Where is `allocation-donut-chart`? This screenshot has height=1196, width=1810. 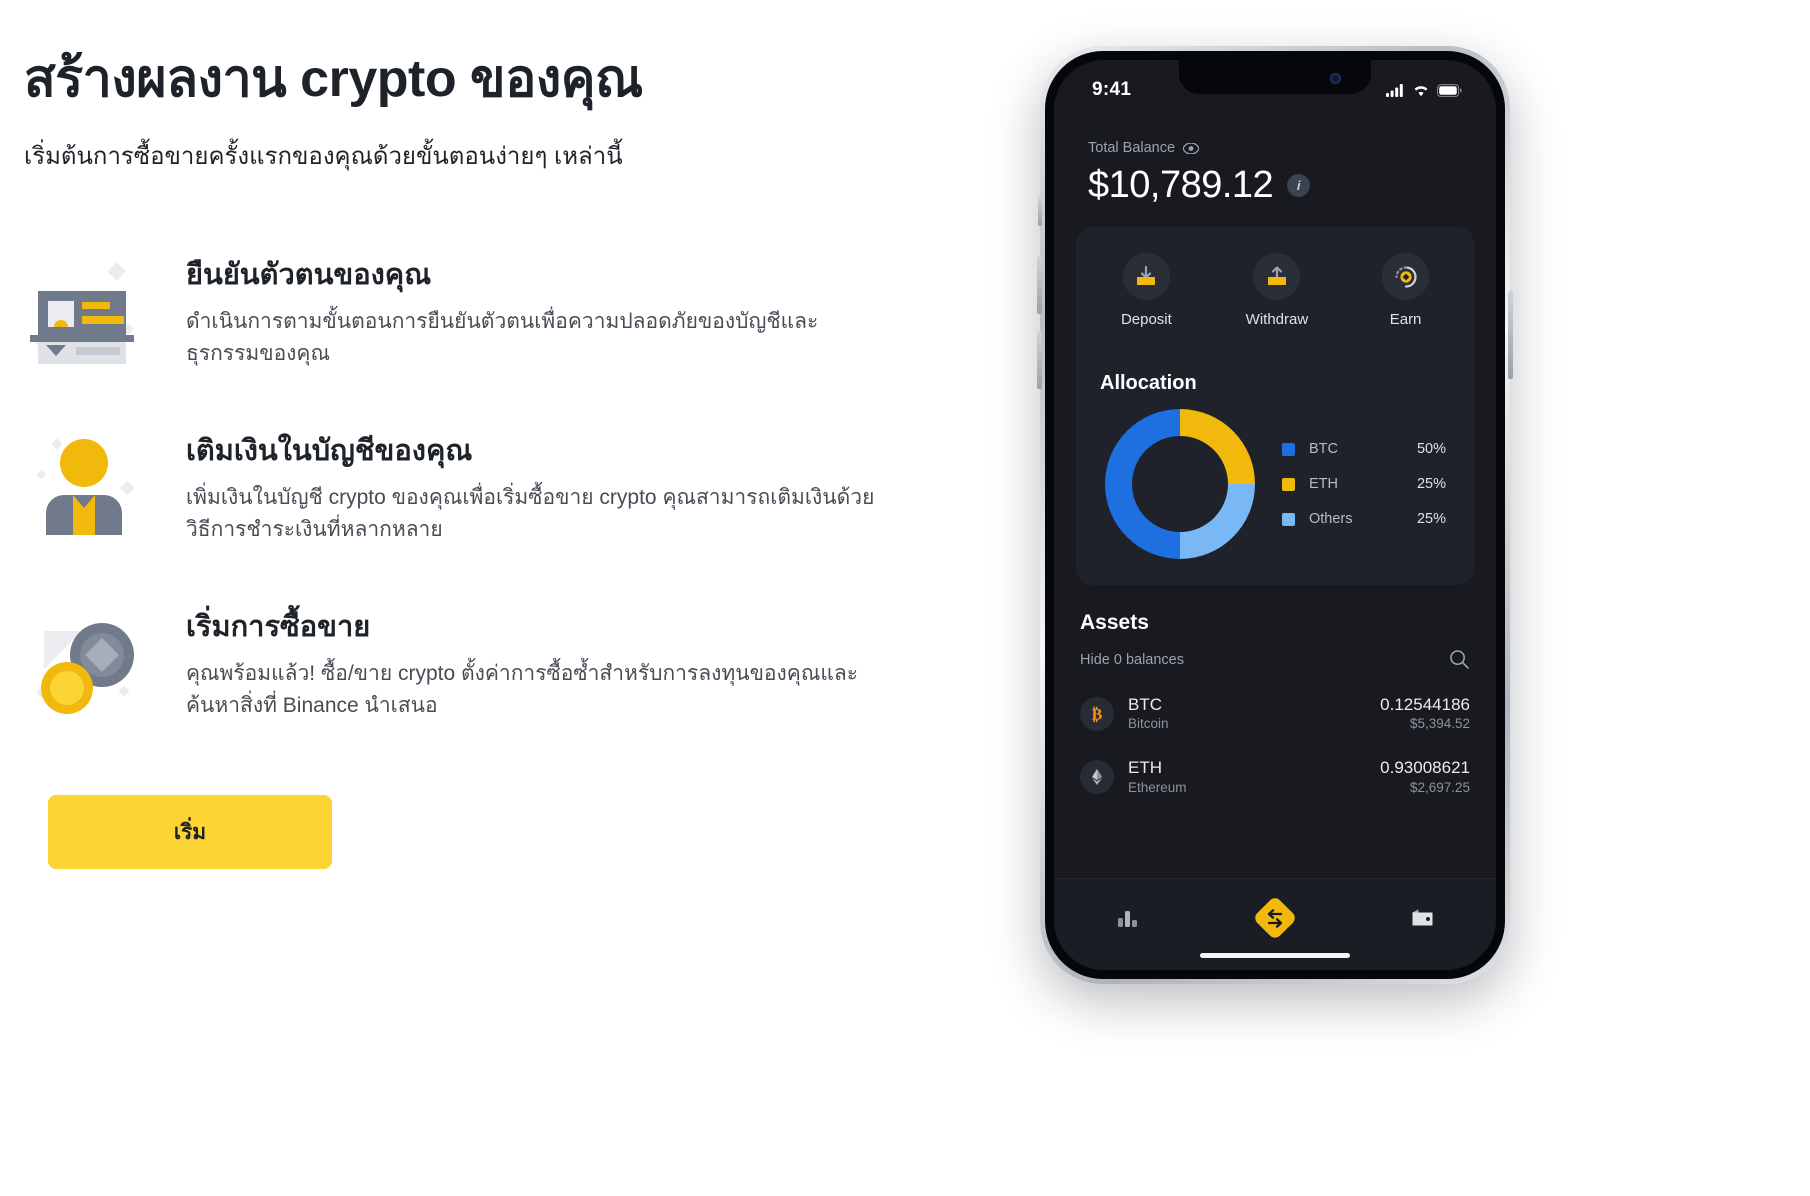 allocation-donut-chart is located at coordinates (1180, 484).